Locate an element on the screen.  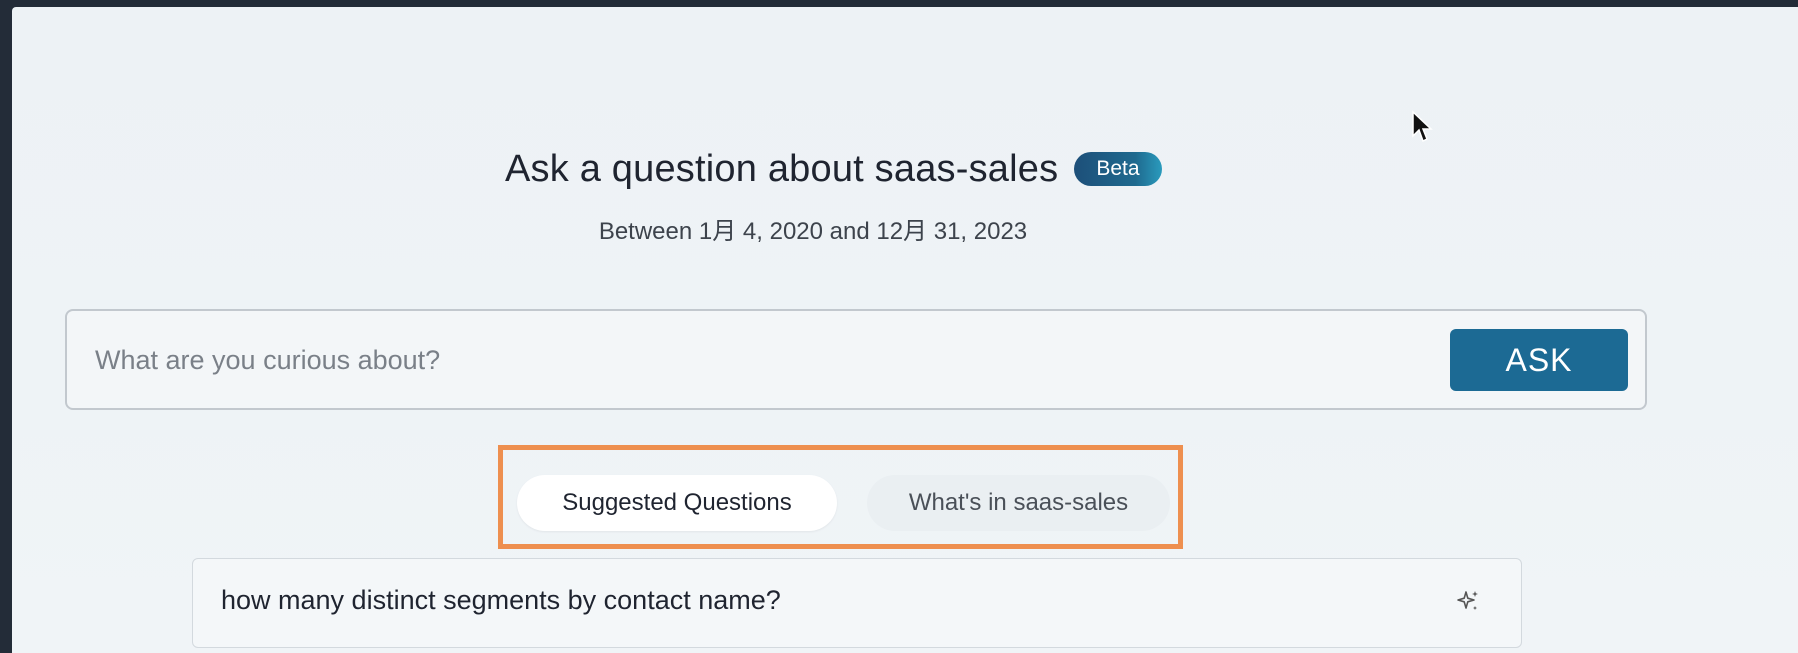
search-box: ASK is located at coordinates (856, 359).